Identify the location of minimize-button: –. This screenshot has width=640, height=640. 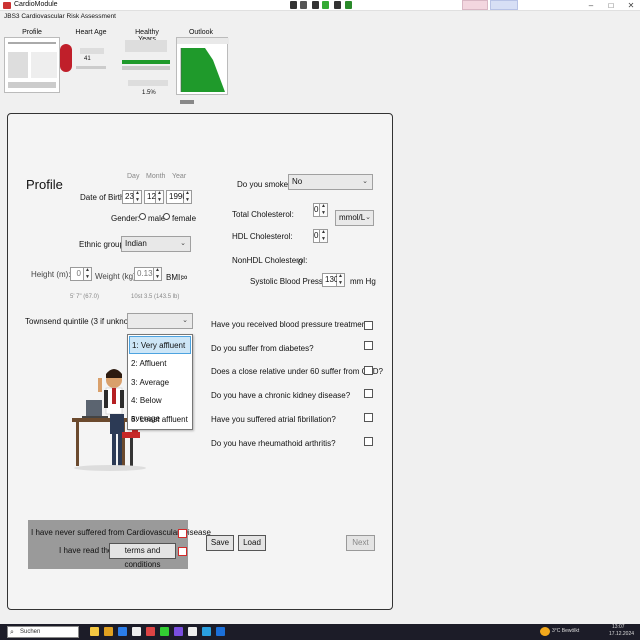
(591, 5).